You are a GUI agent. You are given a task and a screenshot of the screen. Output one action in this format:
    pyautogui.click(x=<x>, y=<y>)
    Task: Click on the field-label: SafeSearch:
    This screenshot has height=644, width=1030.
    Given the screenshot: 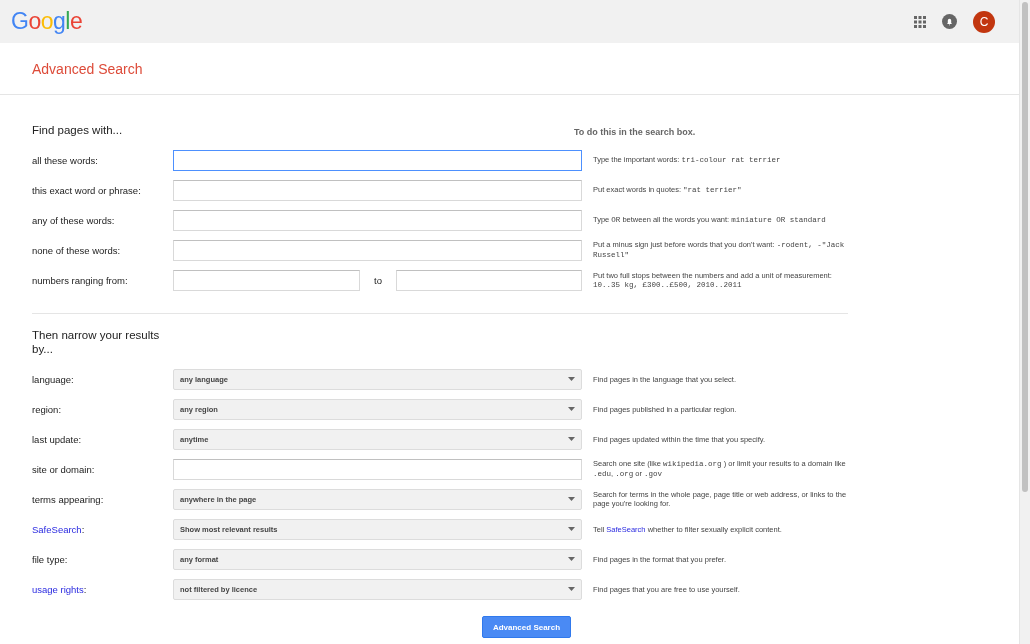 What is the action you would take?
    pyautogui.click(x=59, y=529)
    